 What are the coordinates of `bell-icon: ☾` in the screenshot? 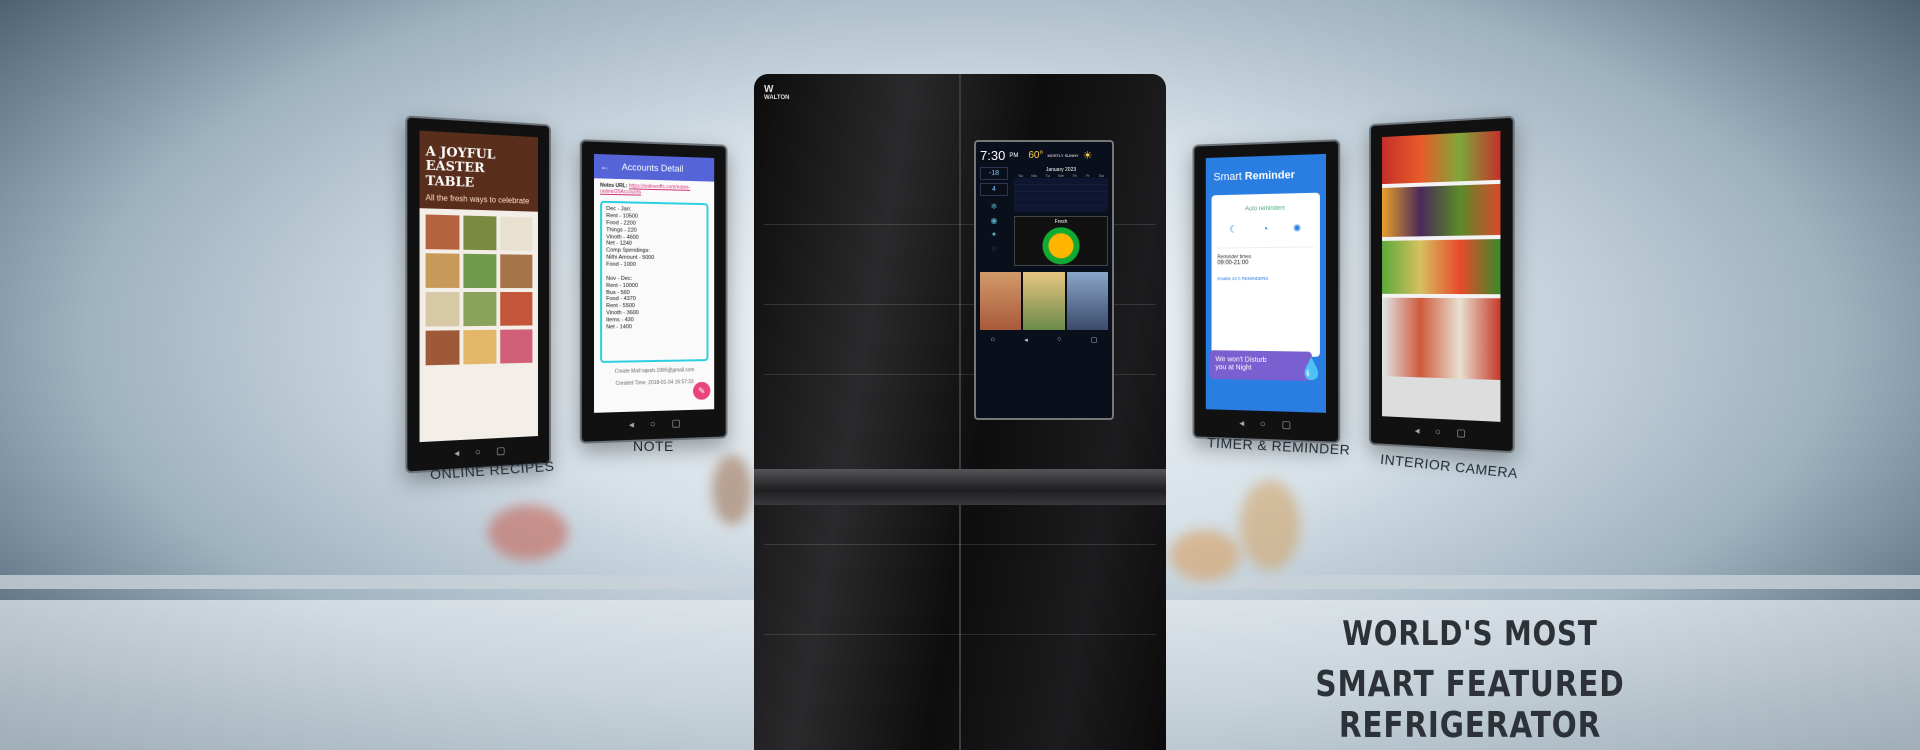 It's located at (1233, 229).